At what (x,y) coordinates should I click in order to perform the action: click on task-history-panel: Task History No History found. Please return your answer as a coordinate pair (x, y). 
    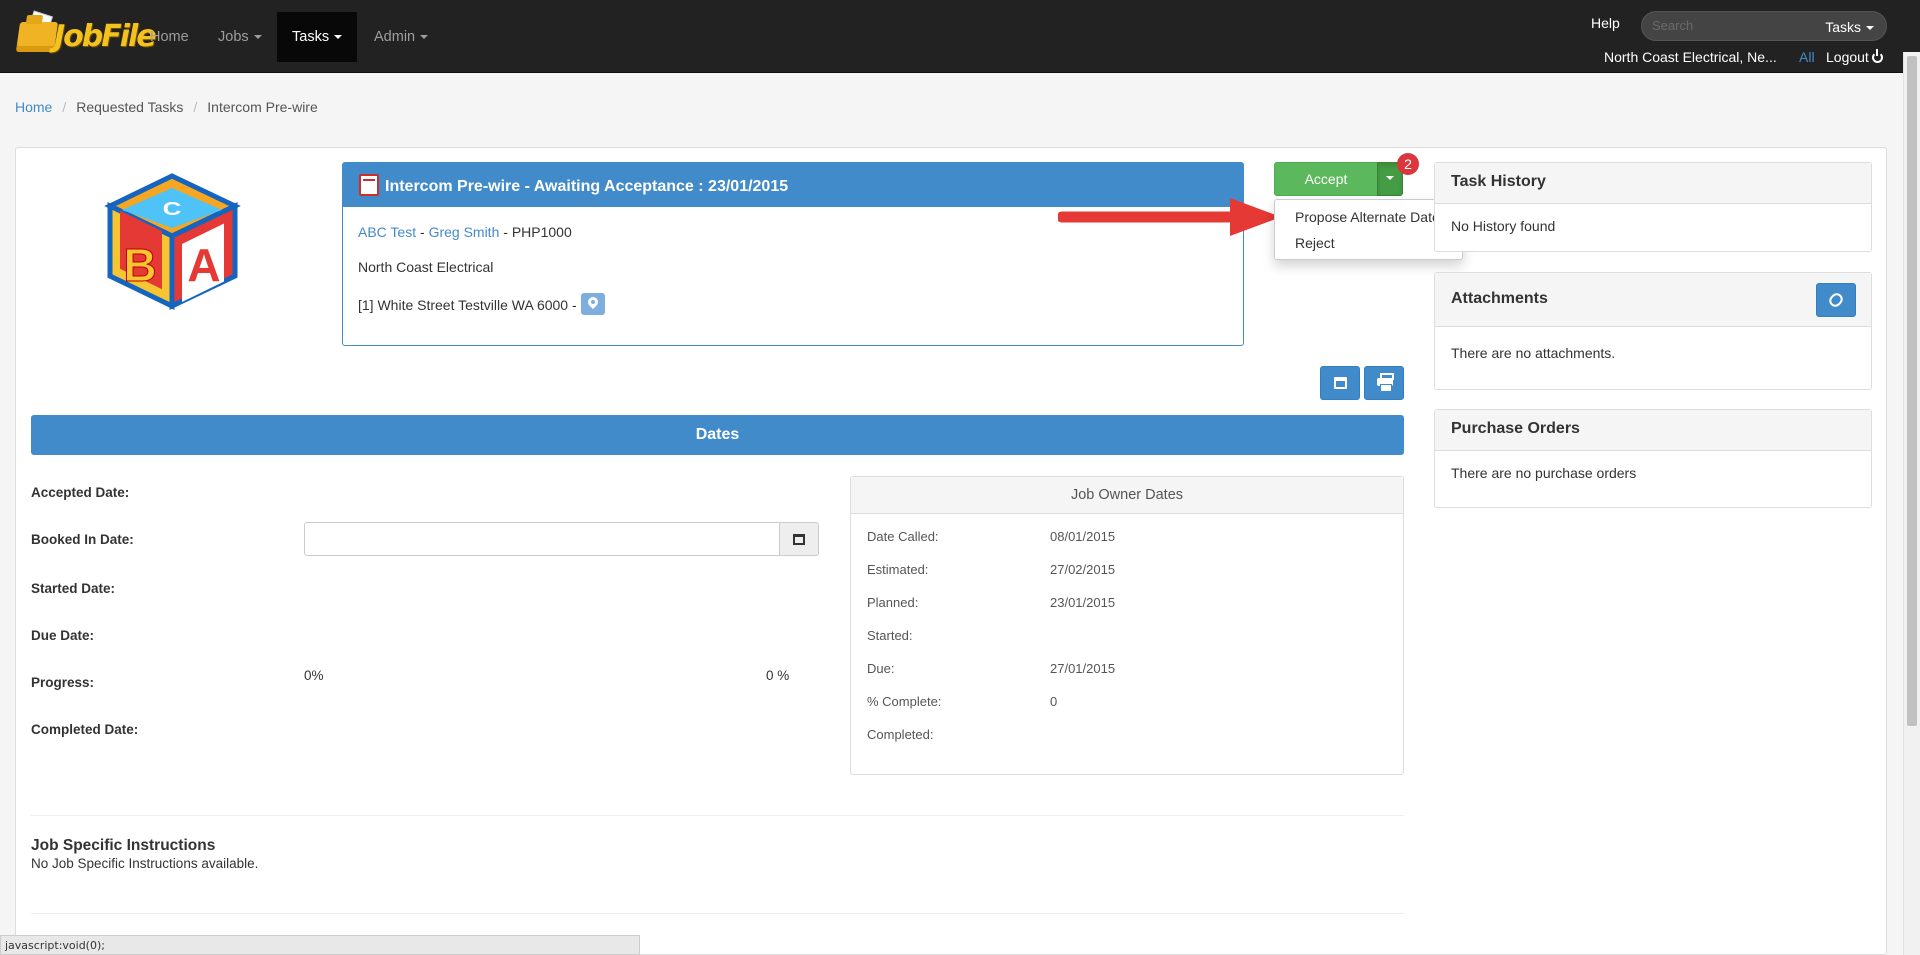
    Looking at the image, I should click on (1653, 207).